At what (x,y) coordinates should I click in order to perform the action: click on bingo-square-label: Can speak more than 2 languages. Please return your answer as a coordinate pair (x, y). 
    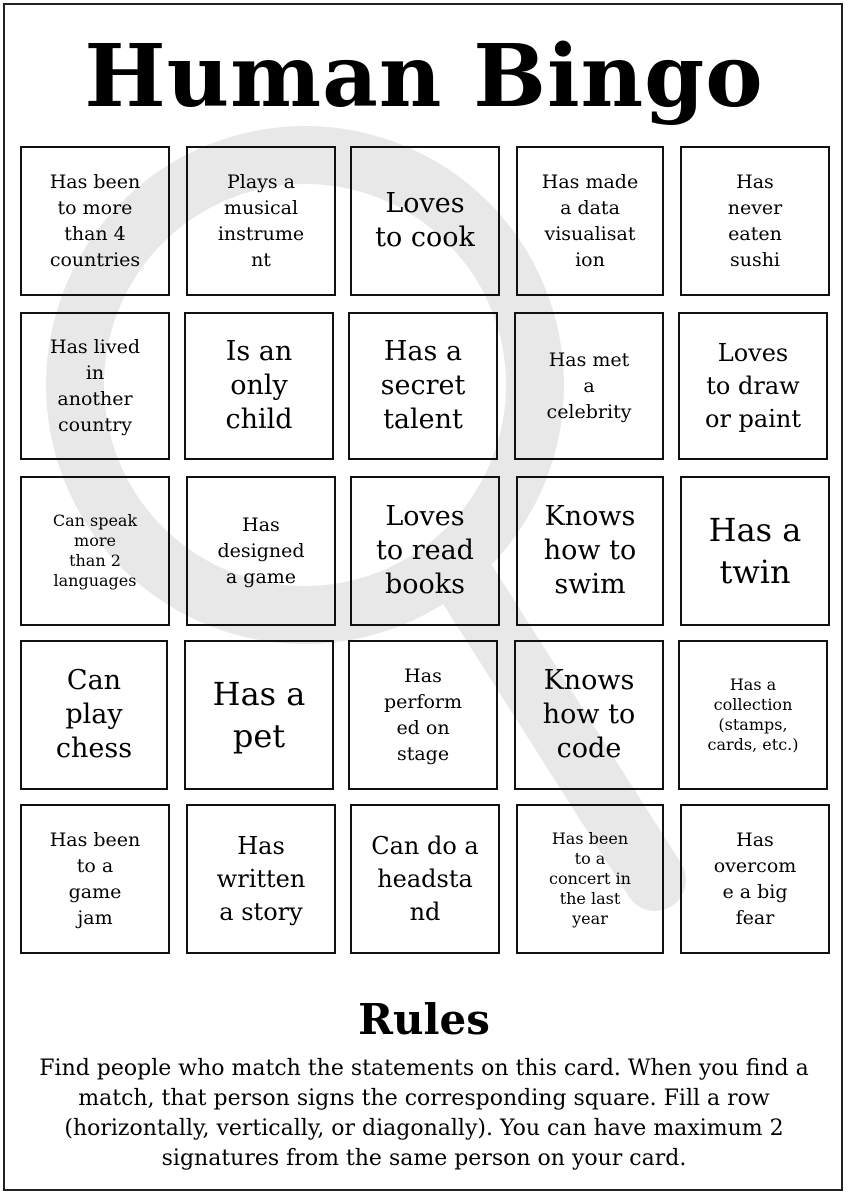
    Looking at the image, I should click on (95, 550).